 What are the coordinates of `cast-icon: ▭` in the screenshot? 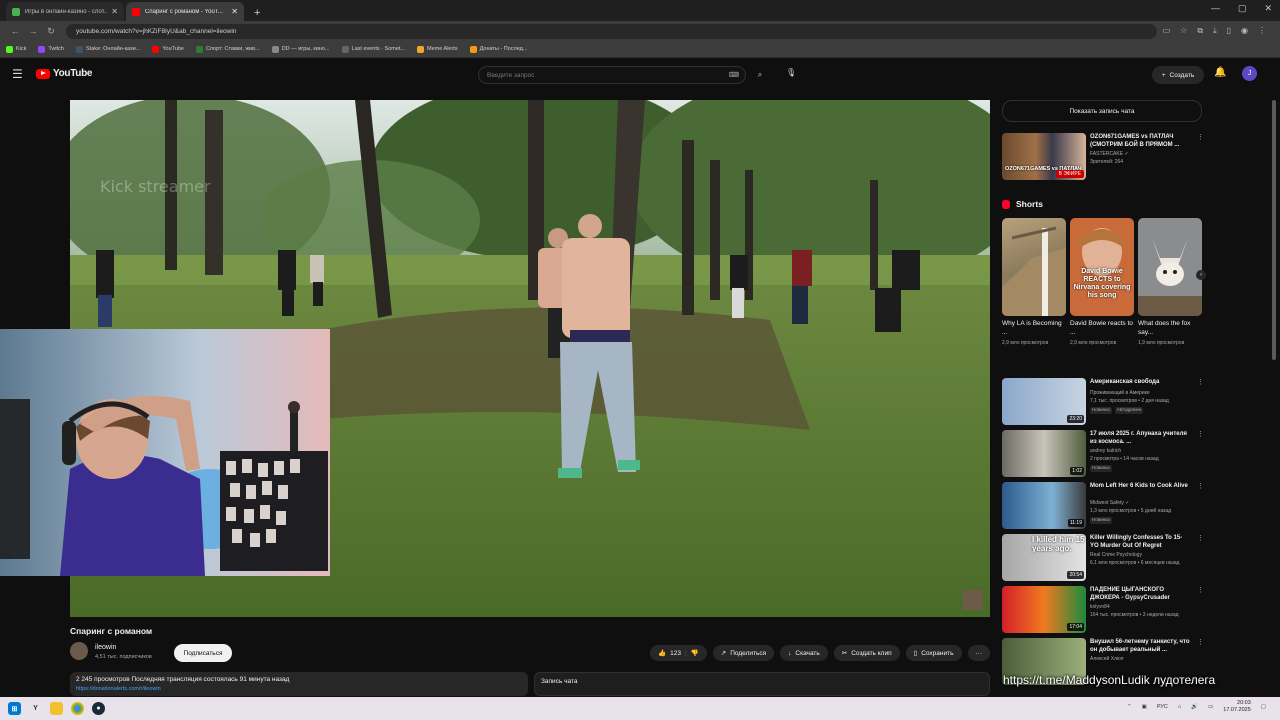 It's located at (1167, 31).